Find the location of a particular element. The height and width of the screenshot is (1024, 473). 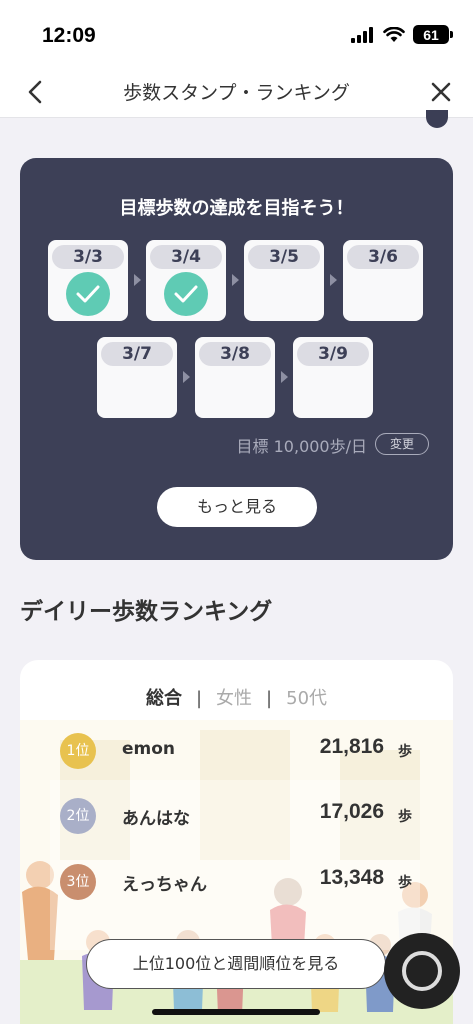

close-icon is located at coordinates (441, 92).